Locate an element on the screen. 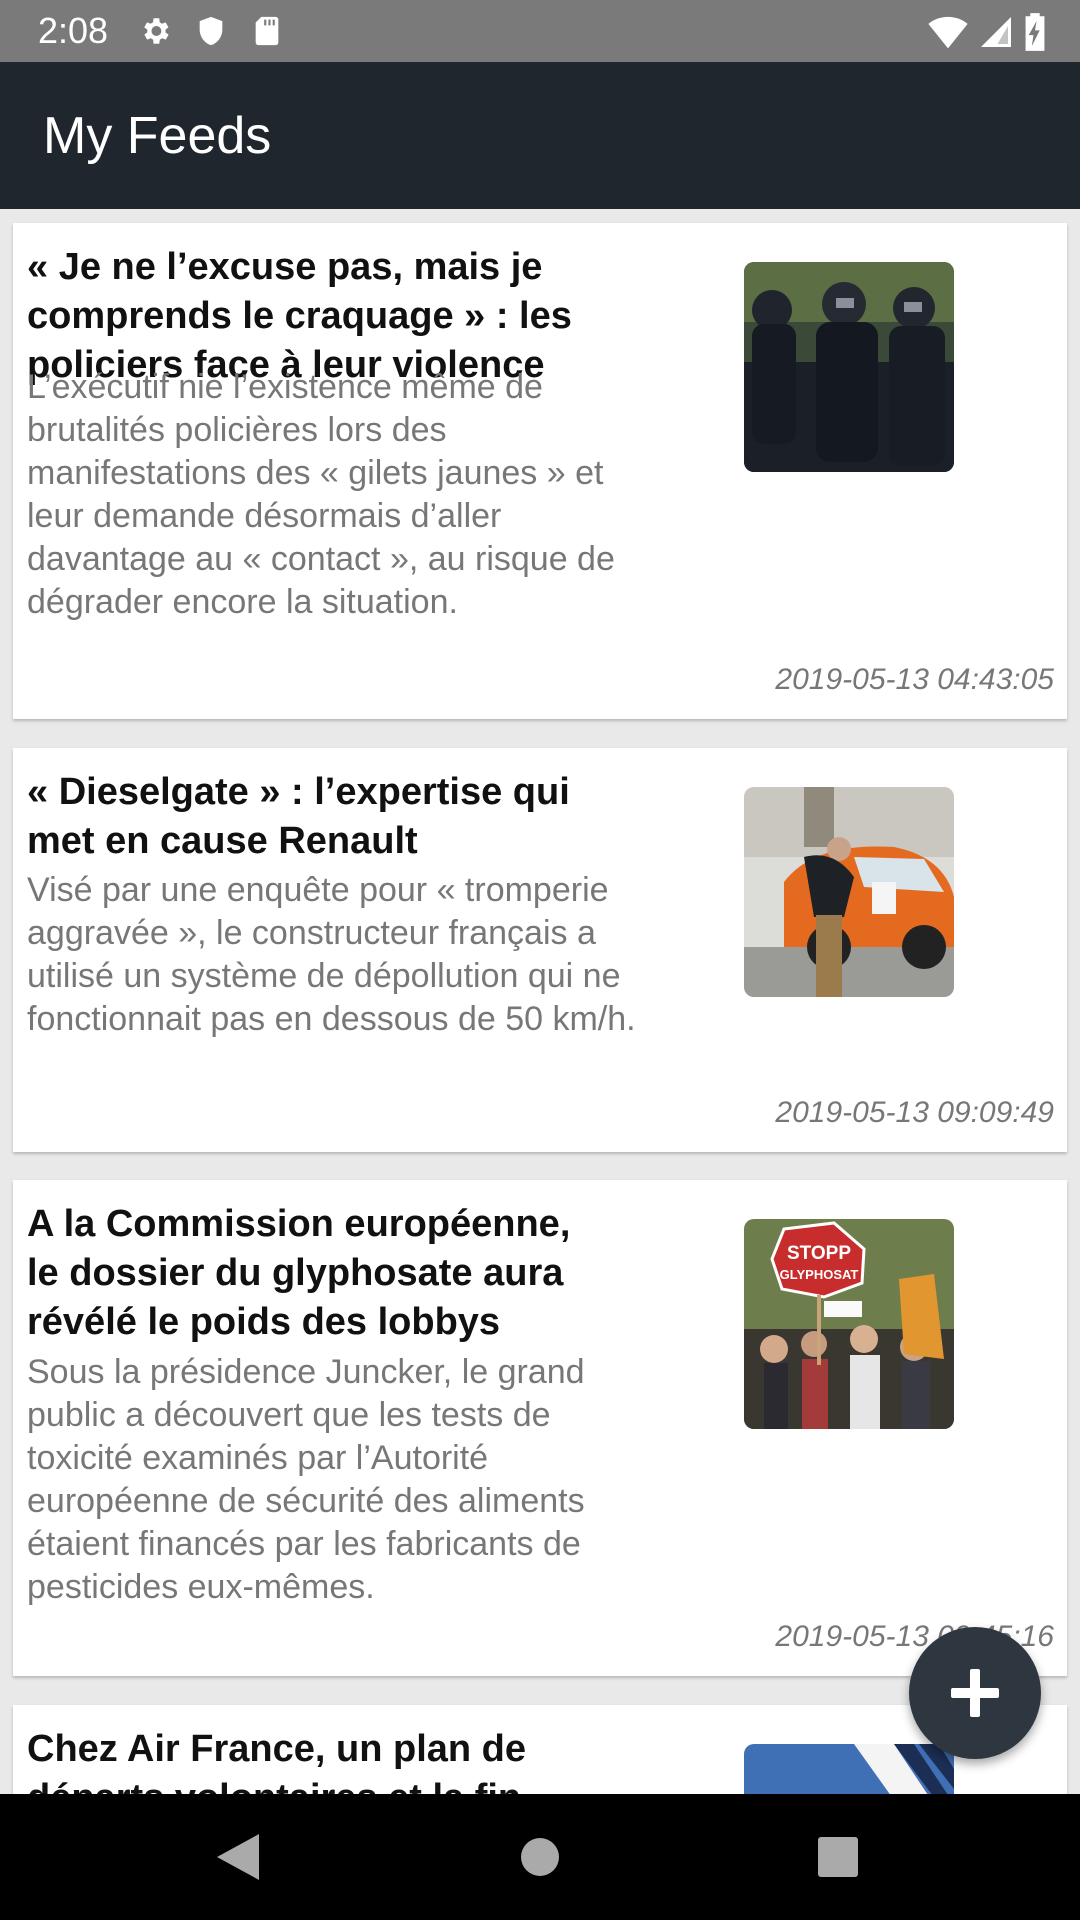  gear-icon is located at coordinates (156, 31).